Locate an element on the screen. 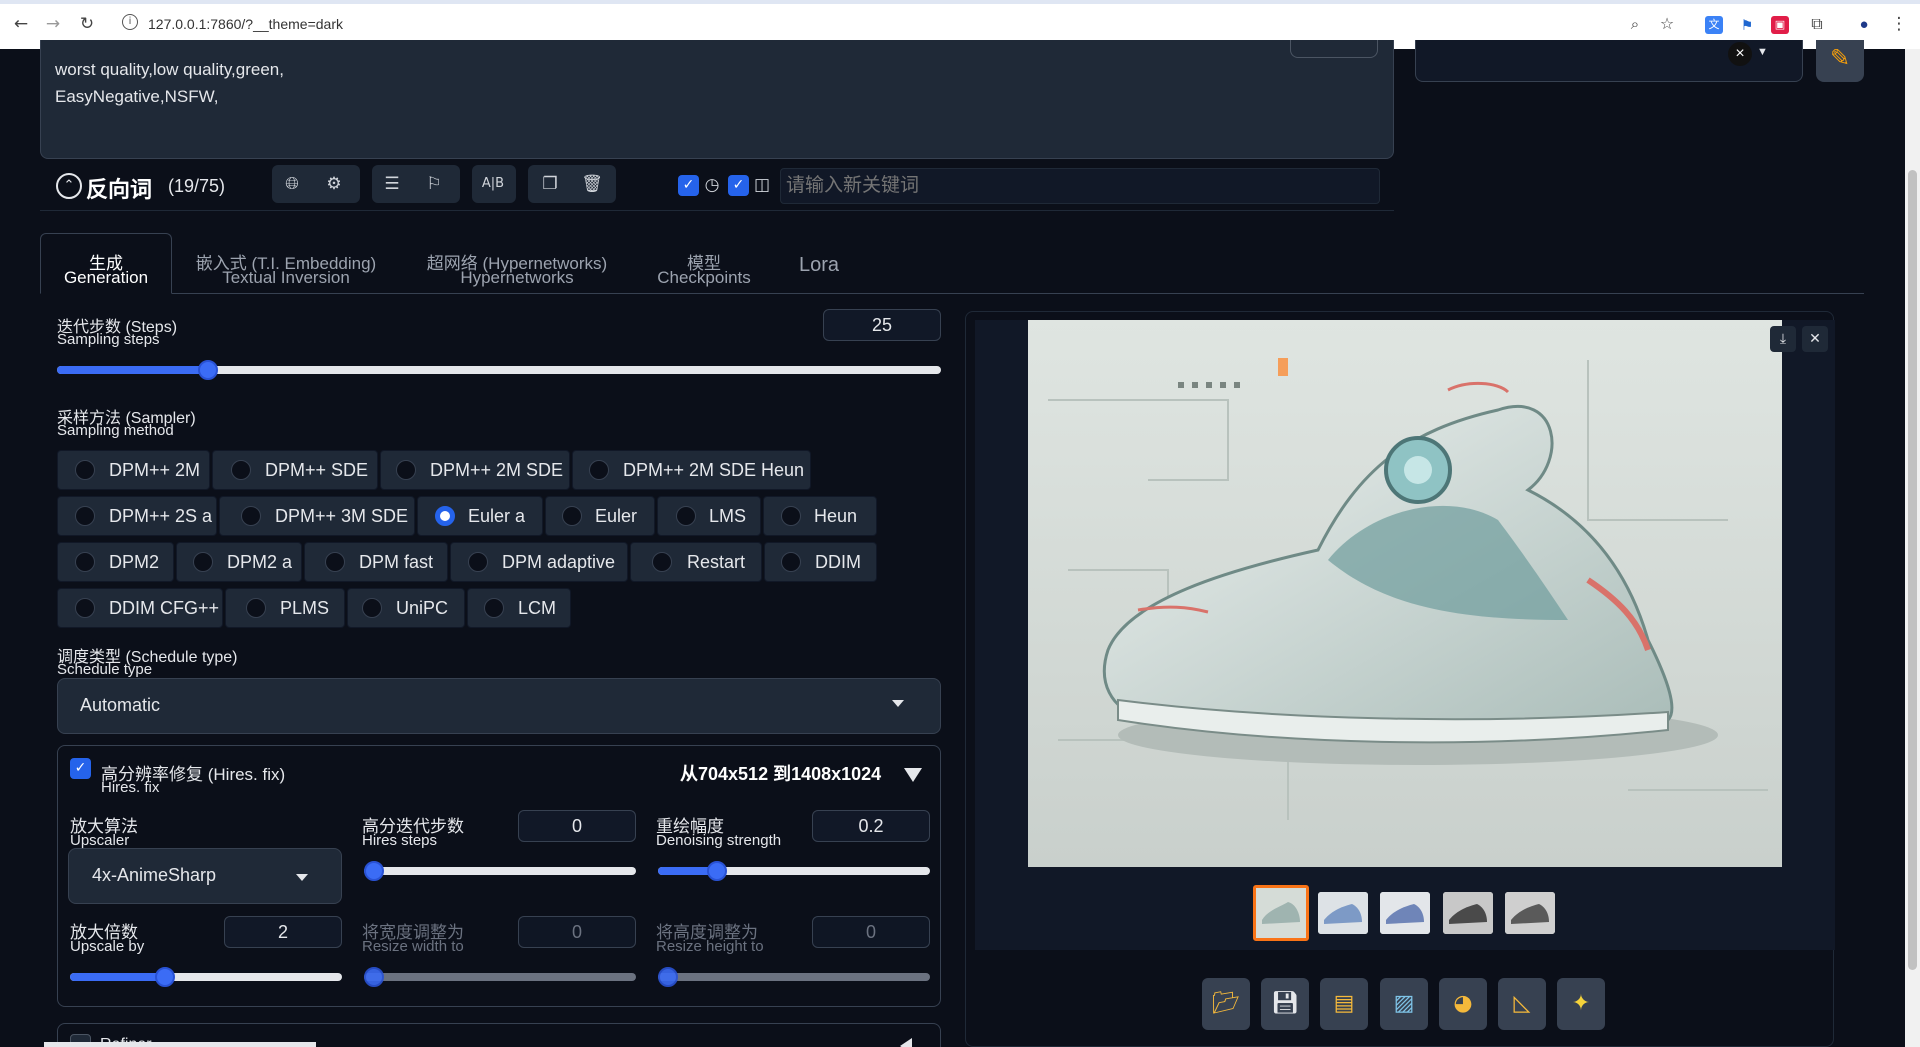 This screenshot has height=1047, width=1920. translate-ab-icon: A|B is located at coordinates (493, 184).